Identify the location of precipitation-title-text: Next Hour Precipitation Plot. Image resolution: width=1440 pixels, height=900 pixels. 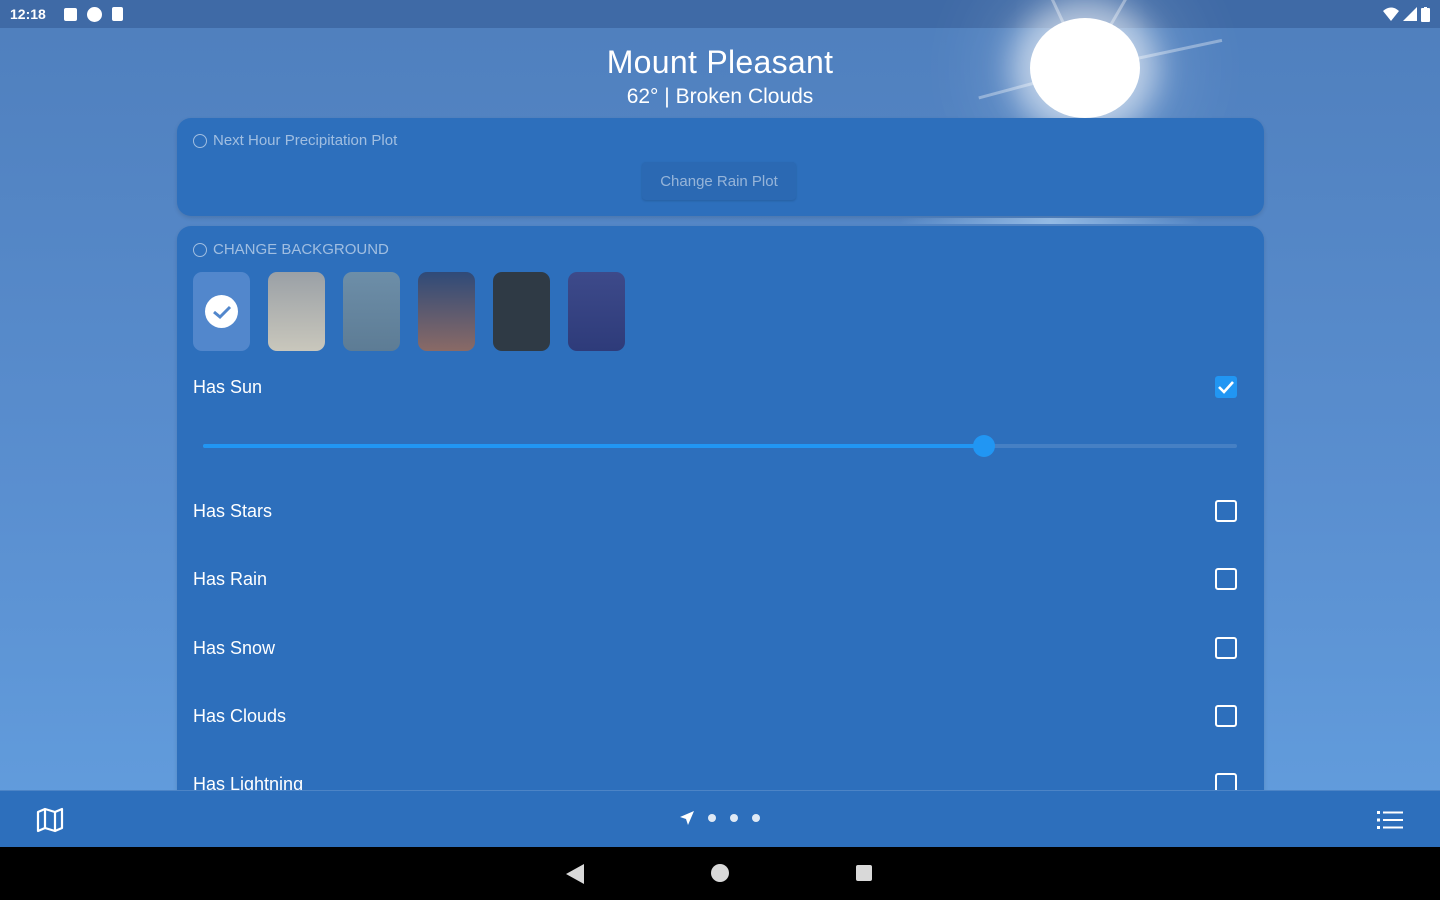
(305, 140).